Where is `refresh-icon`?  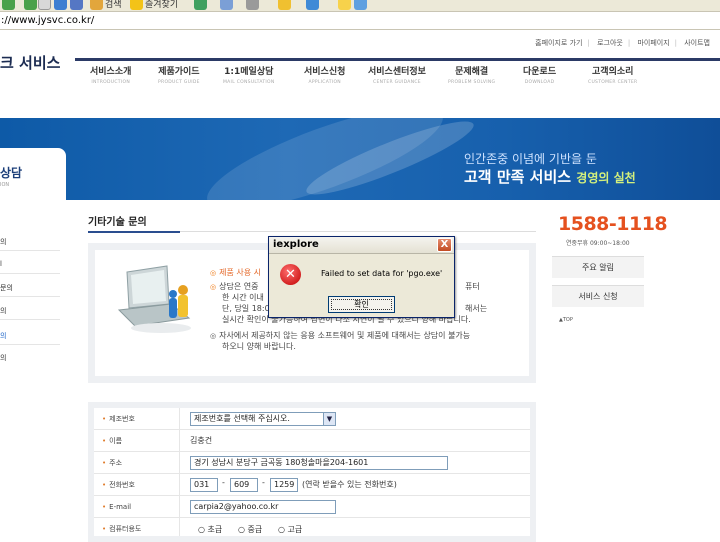
refresh-icon is located at coordinates (60, 5).